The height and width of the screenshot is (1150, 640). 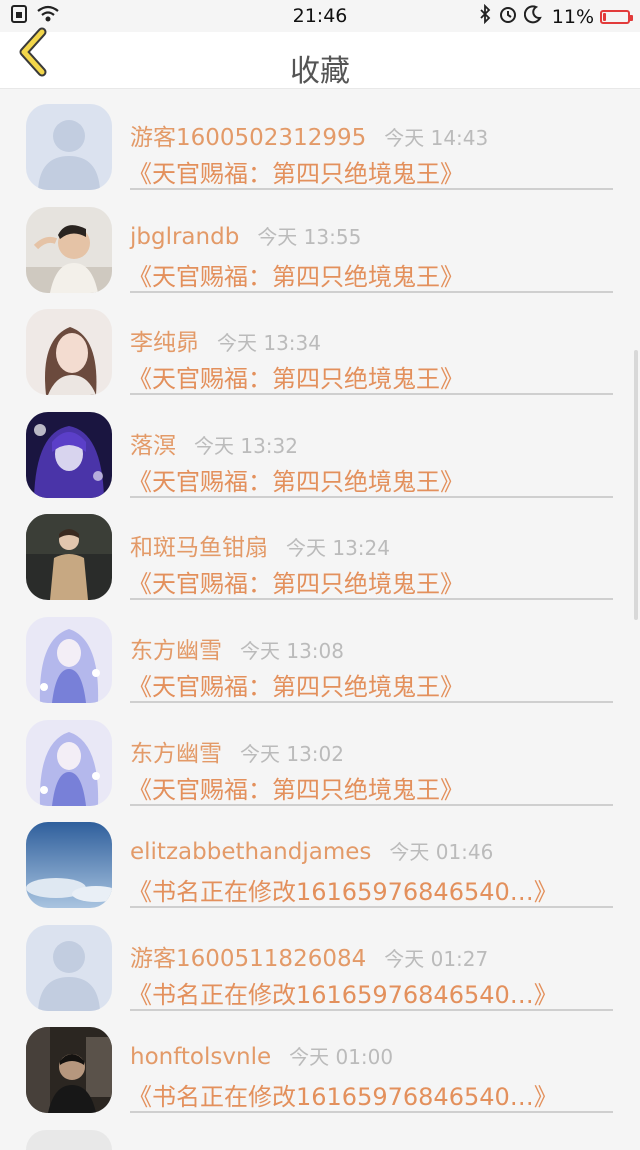 I want to click on user-name: 李纯昴 今天 13:34, so click(x=225, y=340).